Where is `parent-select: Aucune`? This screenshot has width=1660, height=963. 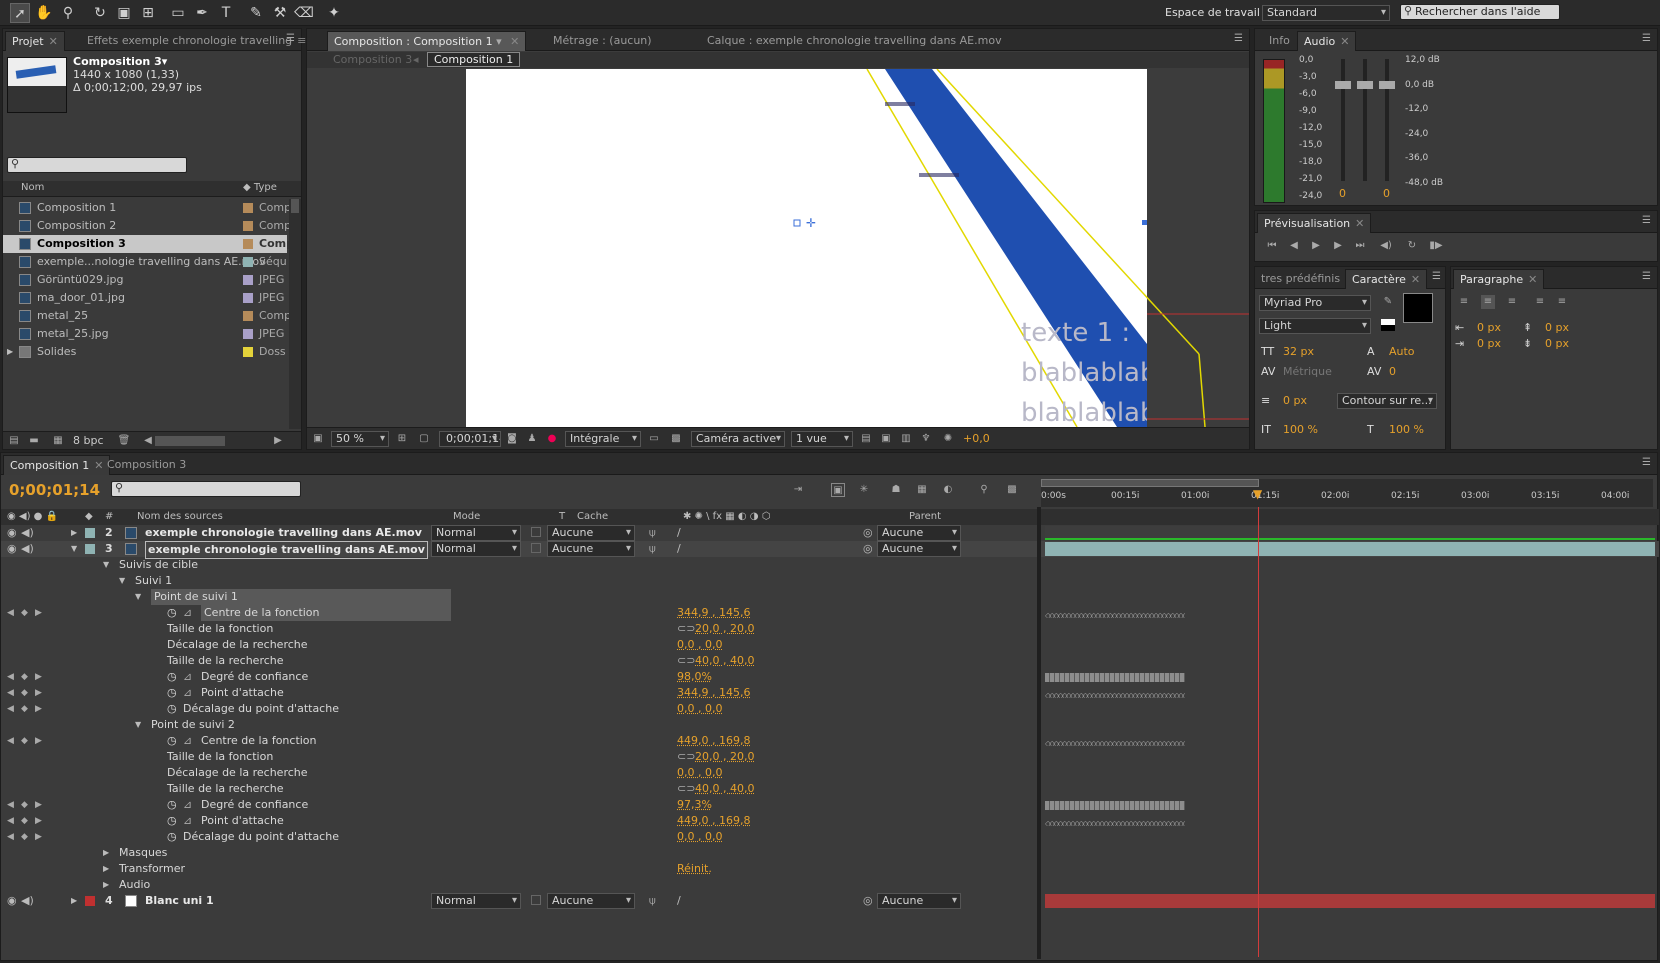
parent-select: Aucune is located at coordinates (919, 901).